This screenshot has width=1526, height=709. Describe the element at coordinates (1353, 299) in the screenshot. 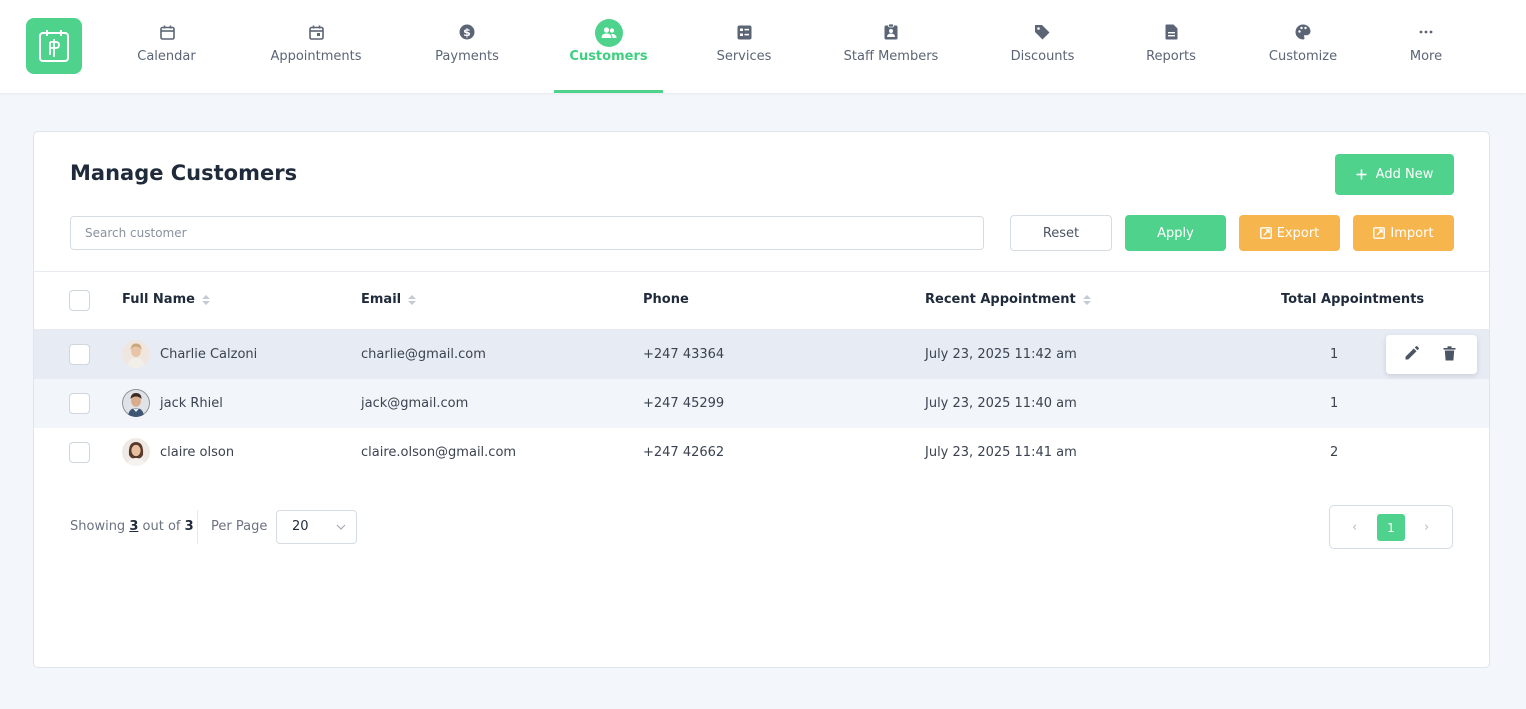

I see `header-total-appointments: Total Appointments` at that location.